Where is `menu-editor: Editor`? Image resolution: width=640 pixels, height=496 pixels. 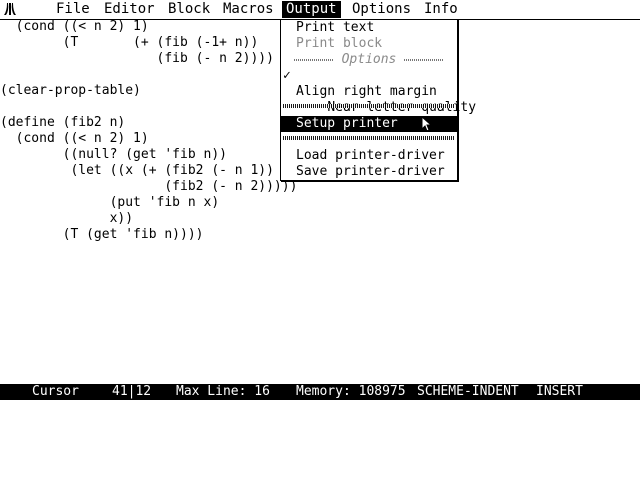
menu-editor: Editor is located at coordinates (129, 9).